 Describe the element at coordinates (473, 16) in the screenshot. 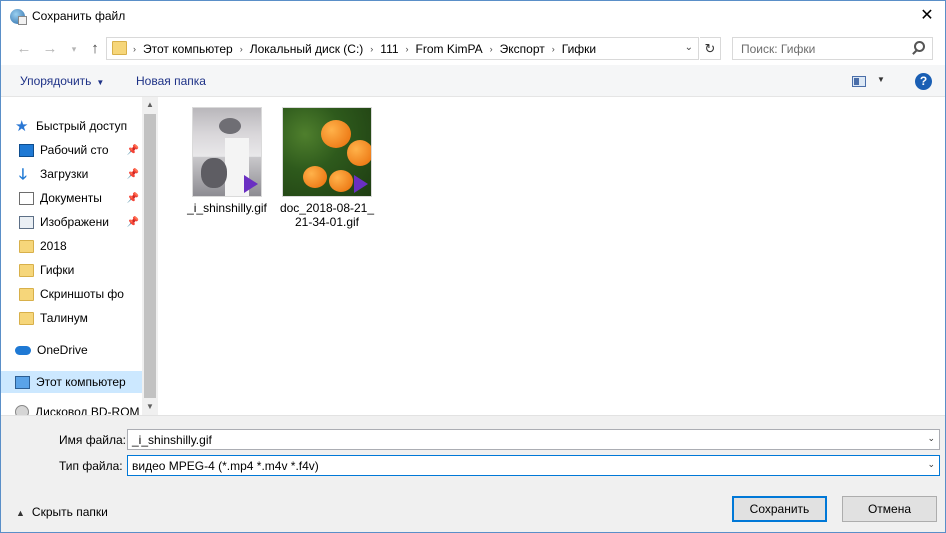

I see `title-bar: Сохранить файл ✕` at that location.